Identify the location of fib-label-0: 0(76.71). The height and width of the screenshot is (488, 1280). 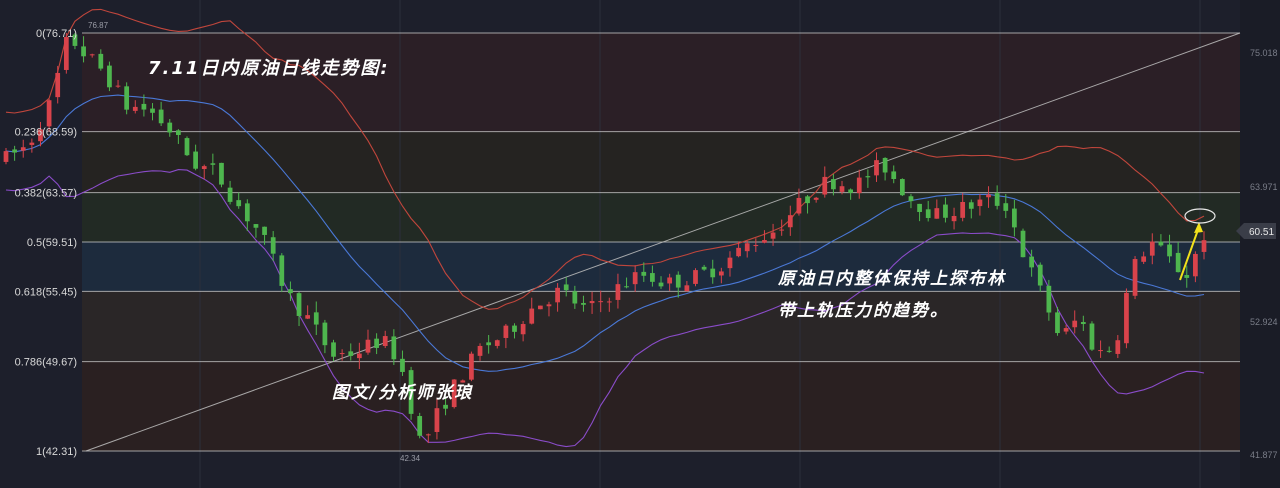
(56, 34).